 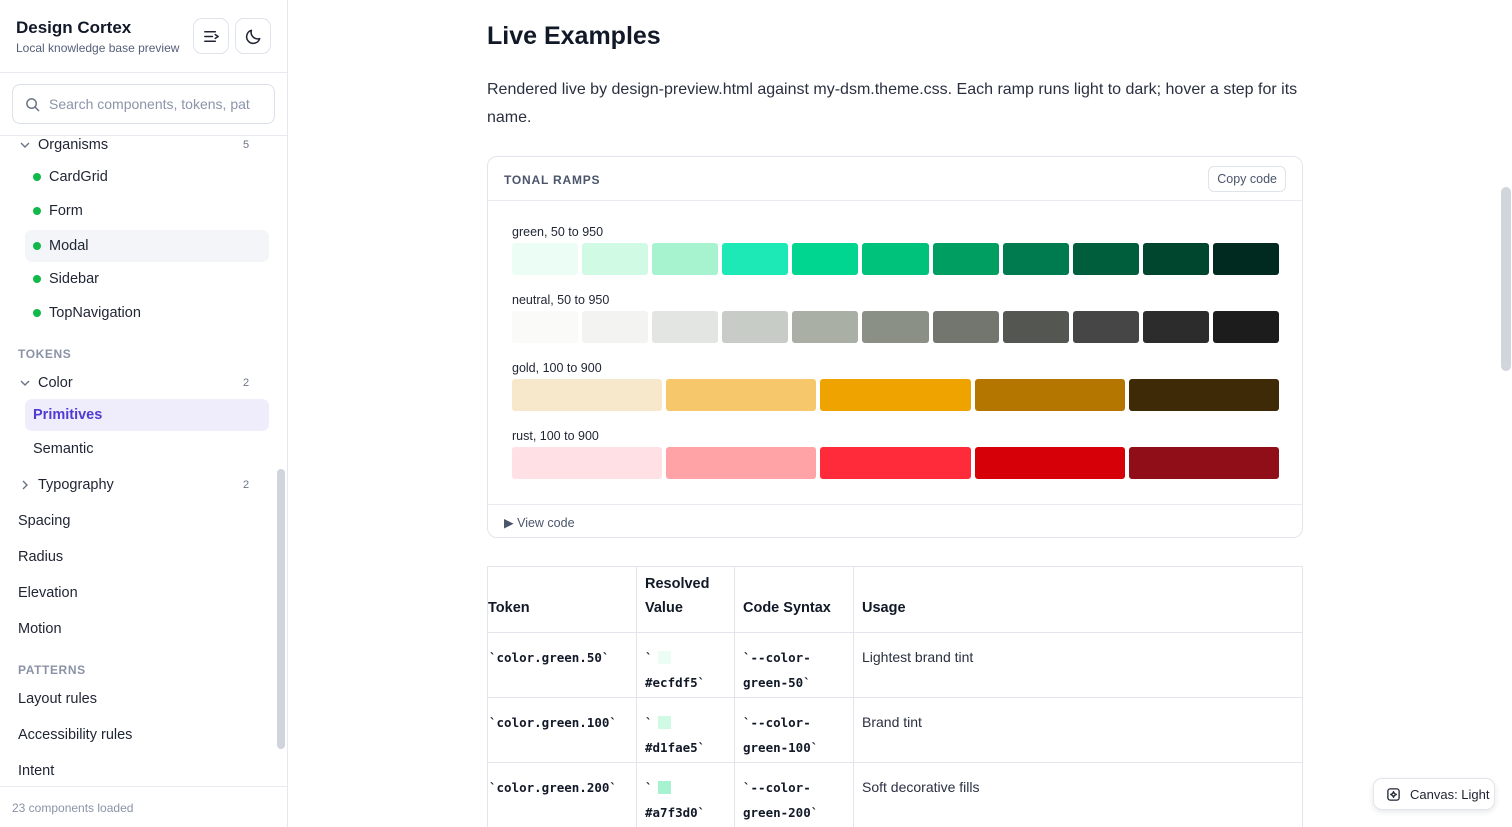 What do you see at coordinates (143, 593) in the screenshot?
I see `nav-item-elevation: Elevation` at bounding box center [143, 593].